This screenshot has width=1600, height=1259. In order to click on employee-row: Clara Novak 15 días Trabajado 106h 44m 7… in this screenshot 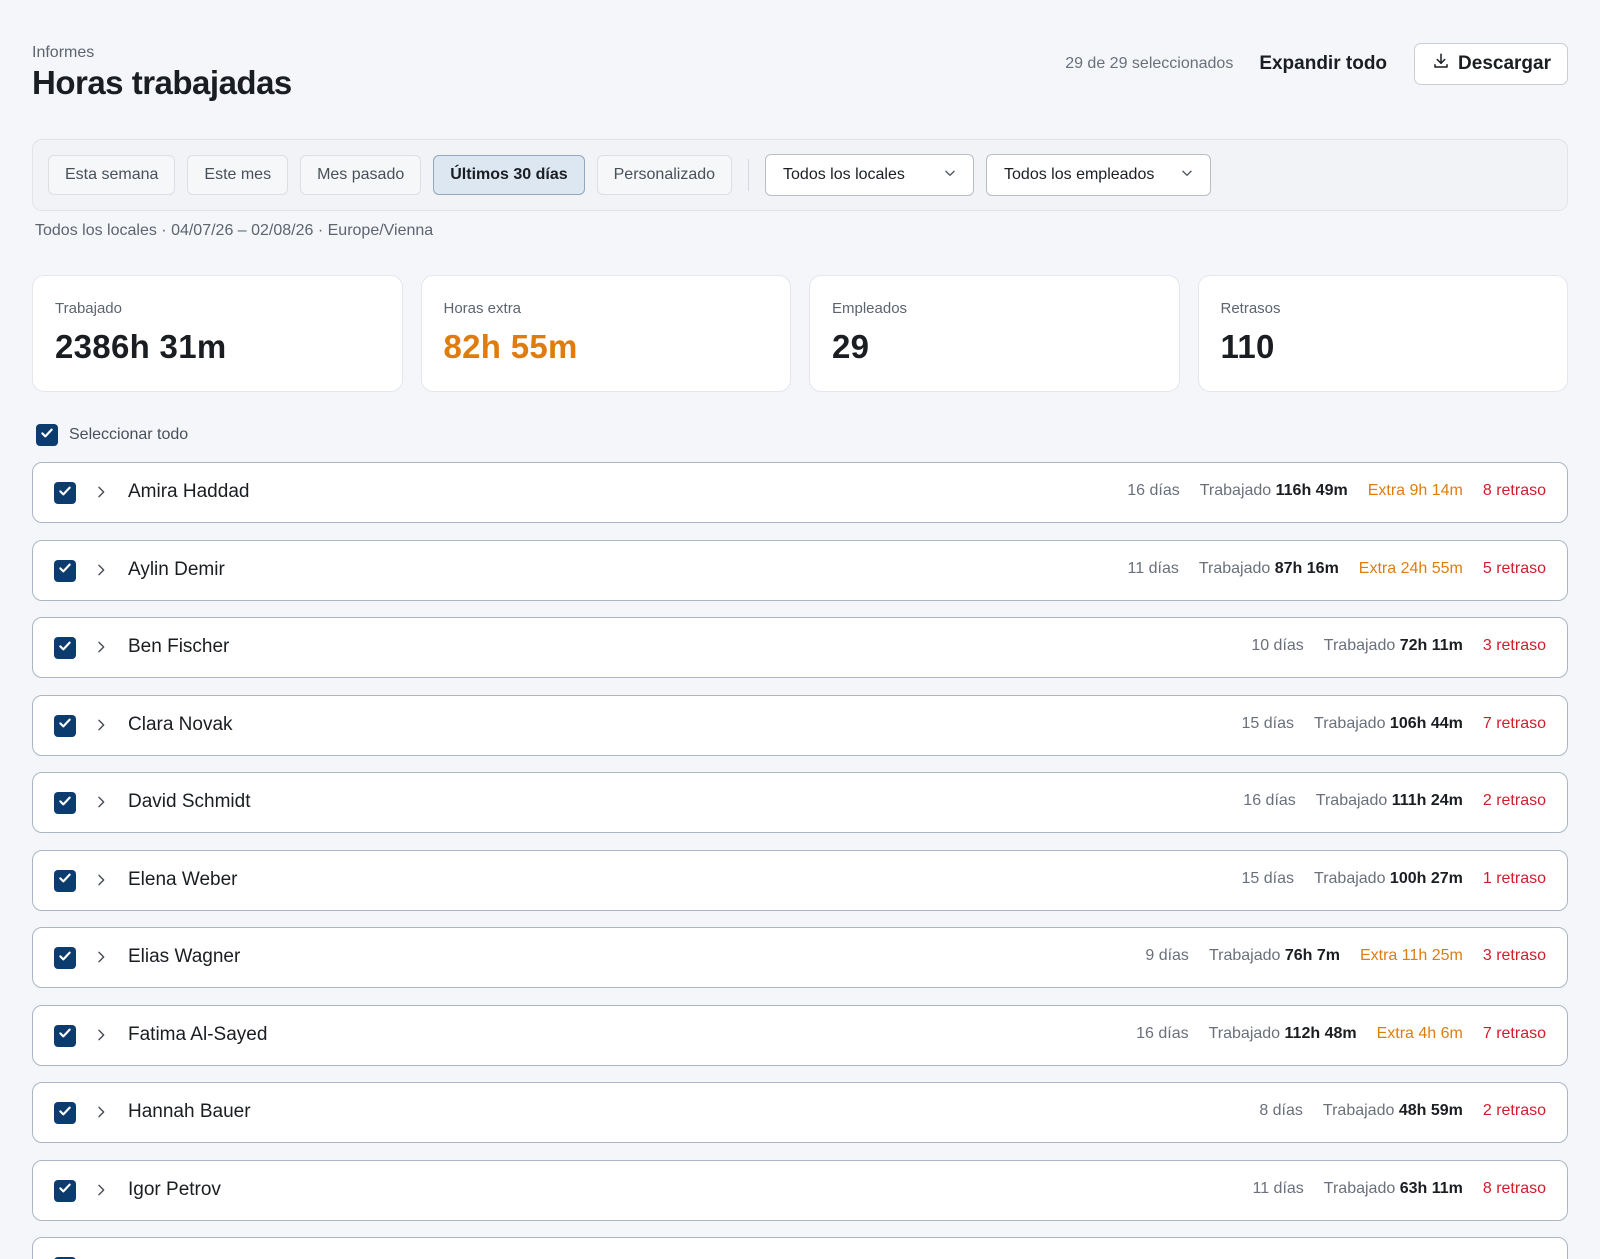, I will do `click(800, 725)`.